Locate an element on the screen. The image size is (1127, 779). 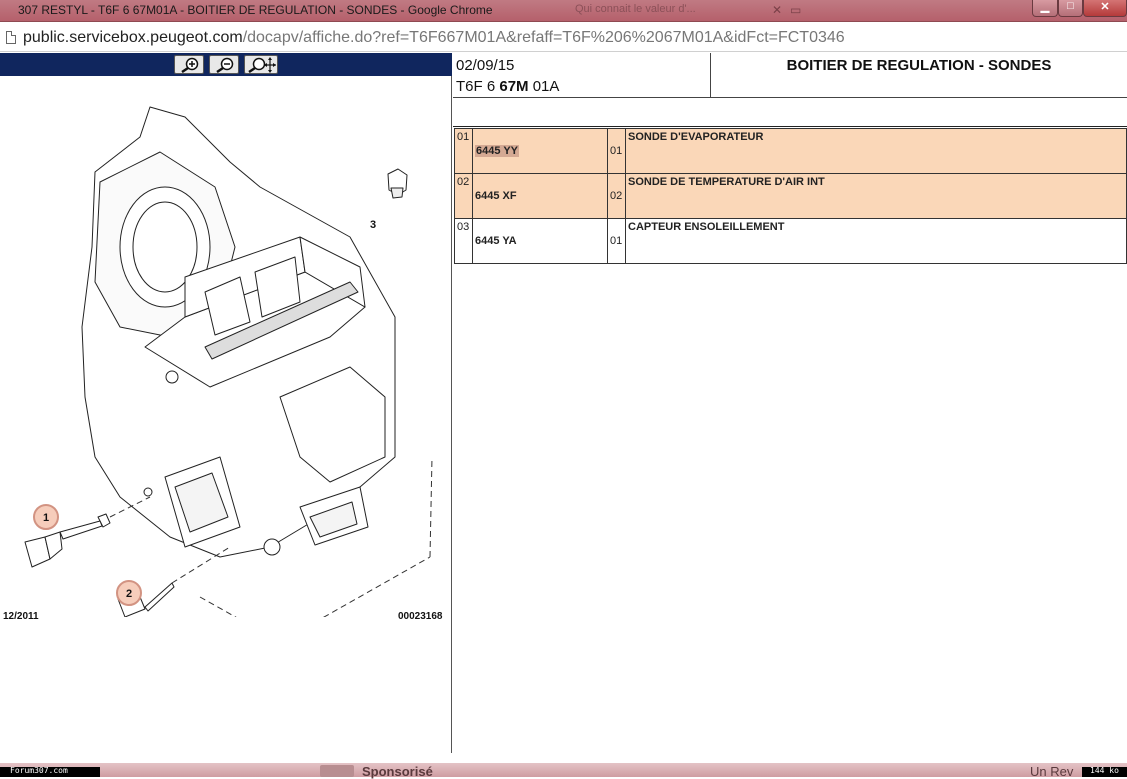
zoom-out-button is located at coordinates (224, 64).